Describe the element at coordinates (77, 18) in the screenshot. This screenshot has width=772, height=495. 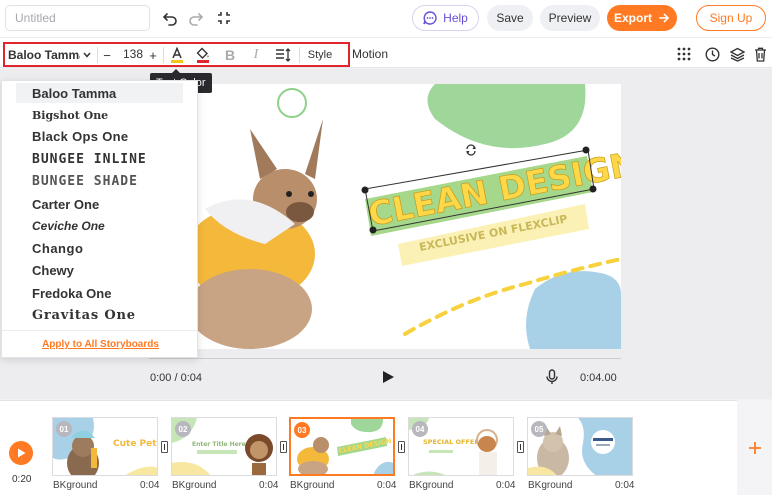
I see `project-title-input` at that location.